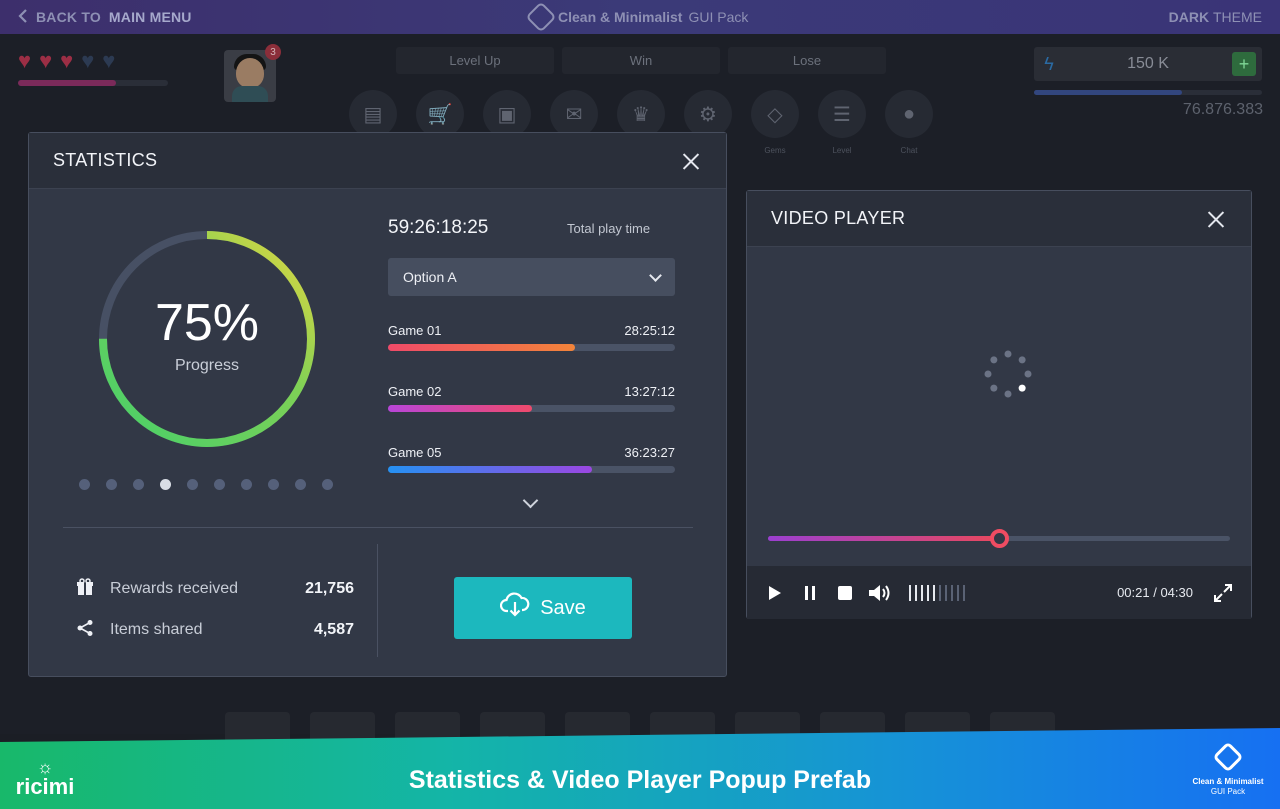  Describe the element at coordinates (214, 630) in the screenshot. I see `shared-row: Items shared 4,587` at that location.